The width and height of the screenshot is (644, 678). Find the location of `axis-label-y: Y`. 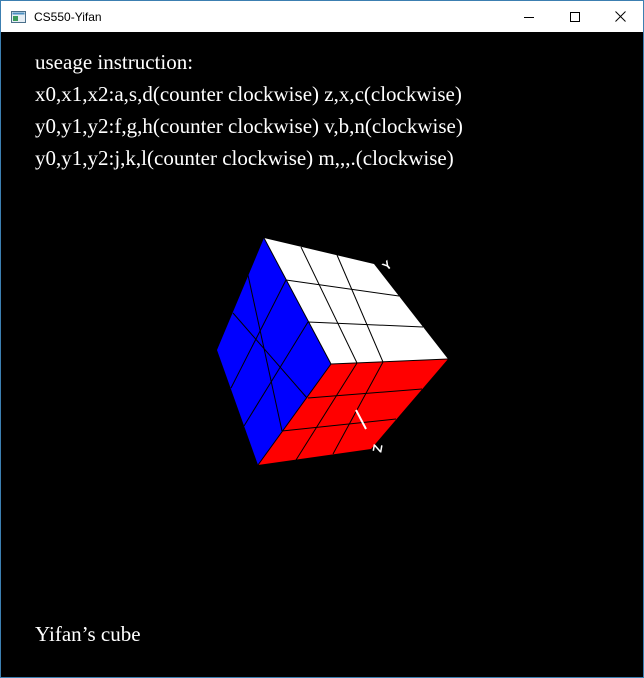

axis-label-y: Y is located at coordinates (387, 265).